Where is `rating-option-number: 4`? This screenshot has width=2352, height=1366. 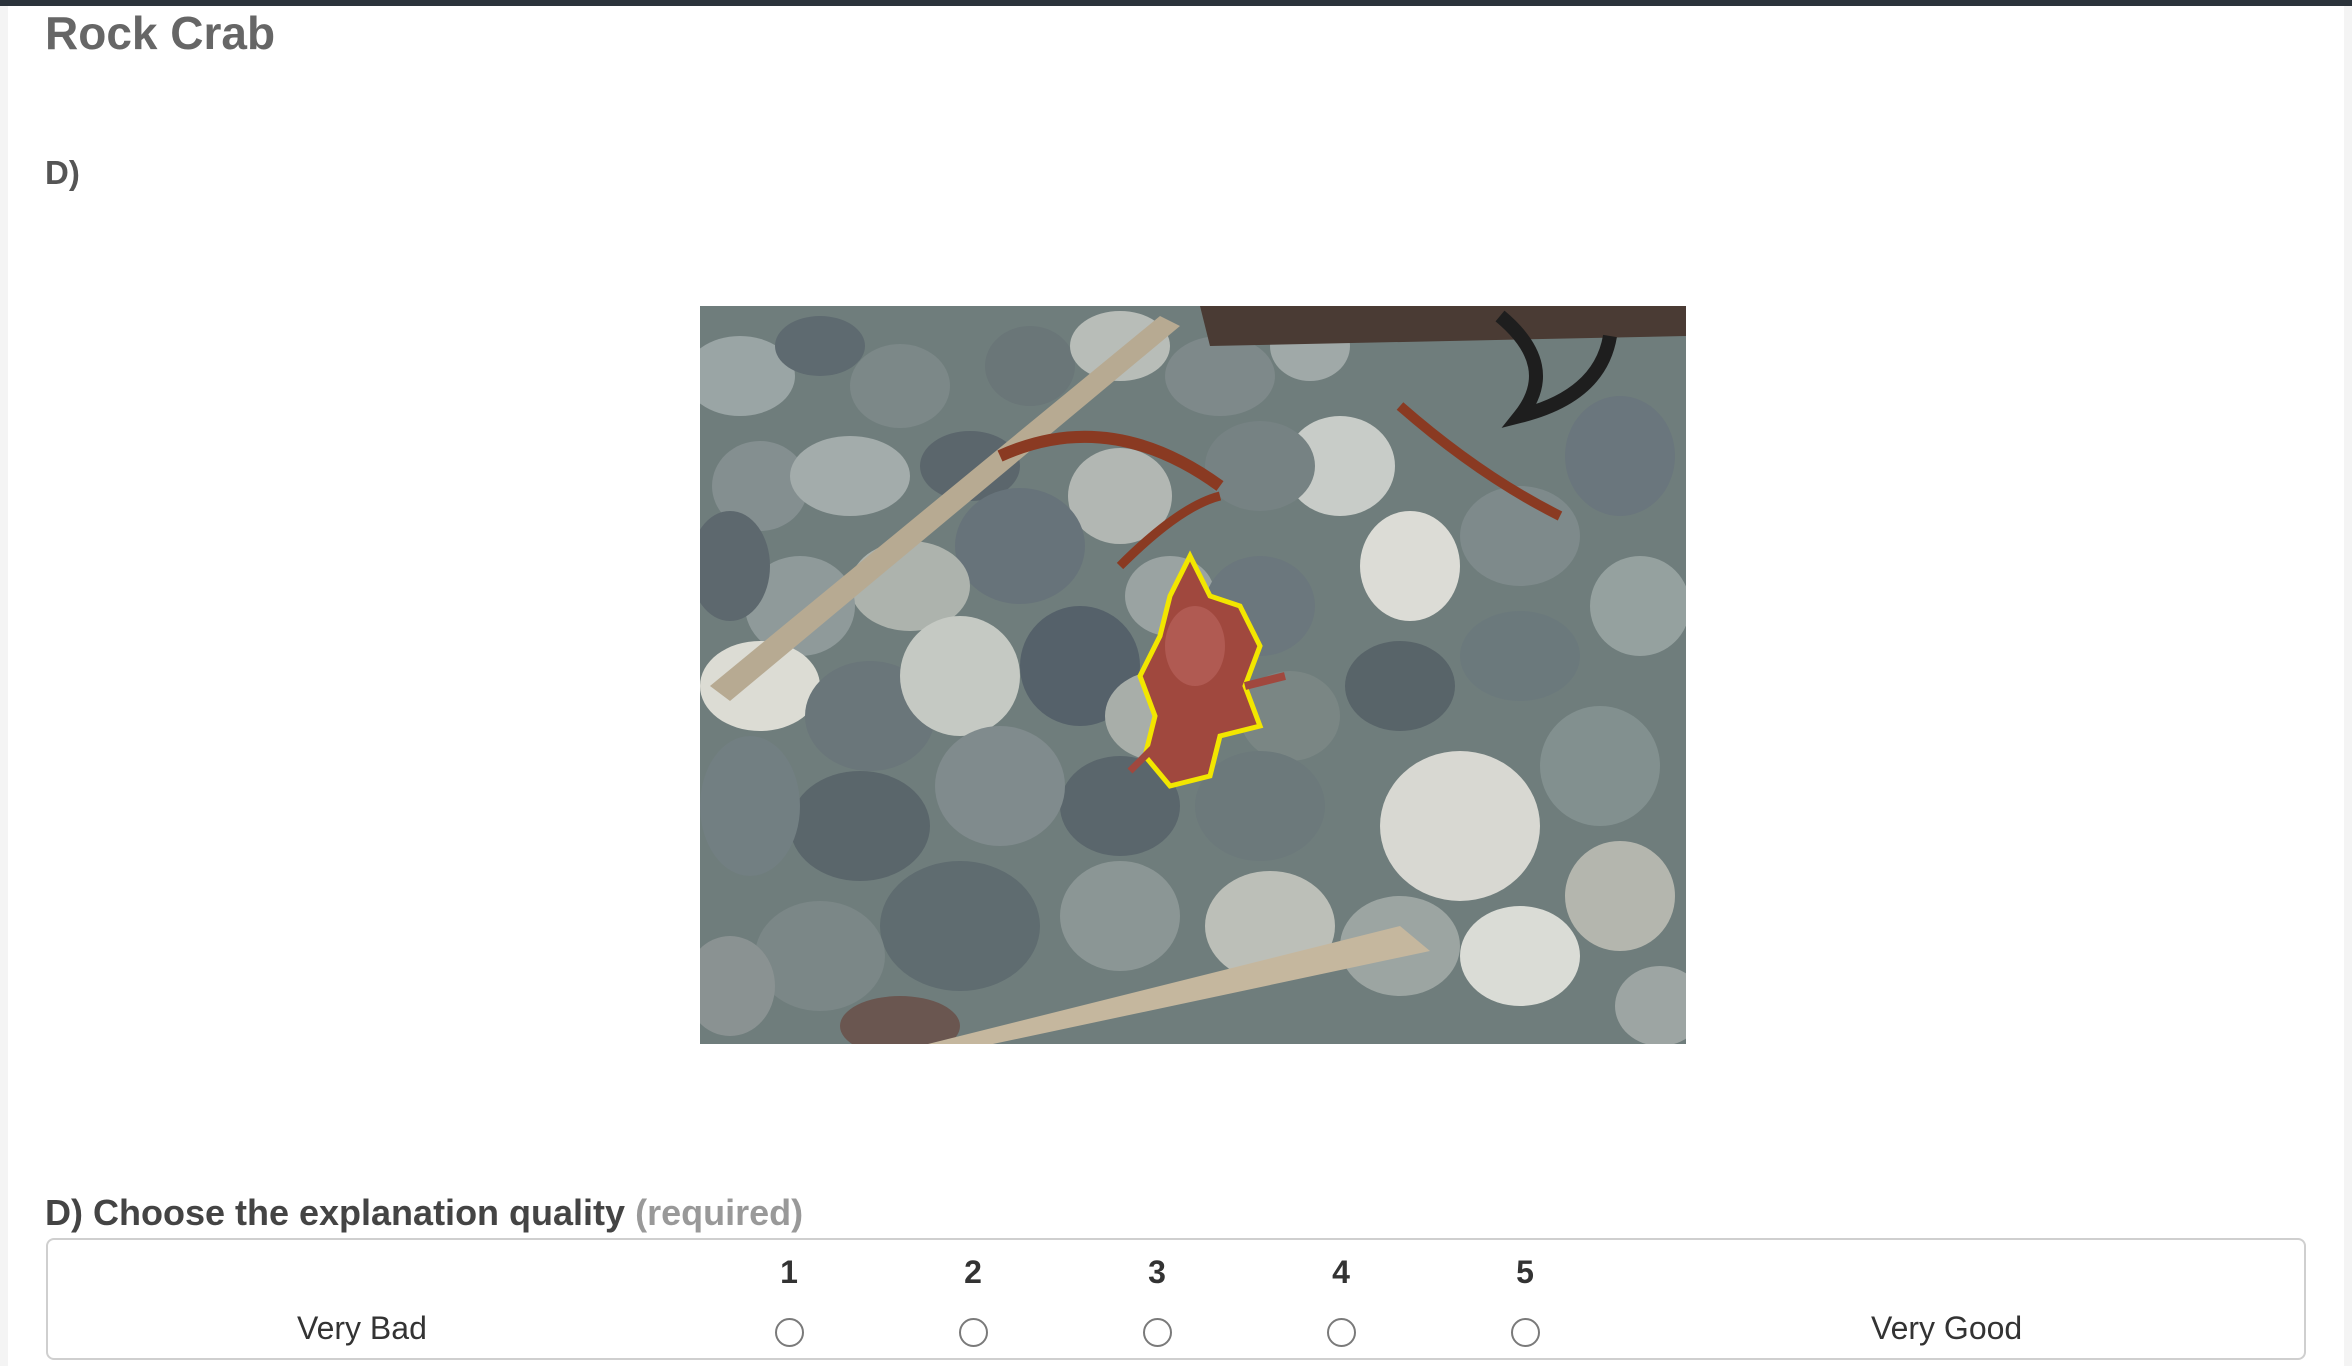
rating-option-number: 4 is located at coordinates (1341, 1272).